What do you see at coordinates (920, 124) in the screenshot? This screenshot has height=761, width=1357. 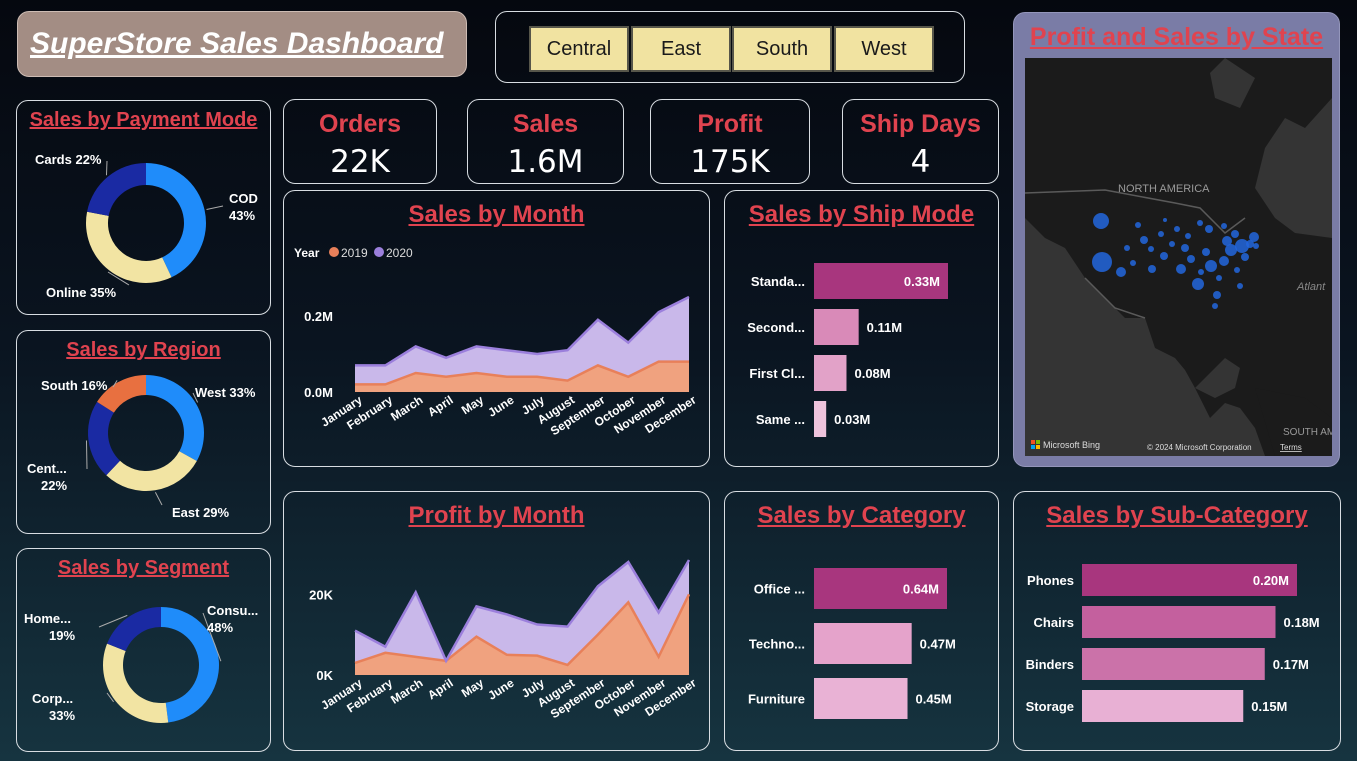 I see `kpi-shipdays-label: Ship Days` at bounding box center [920, 124].